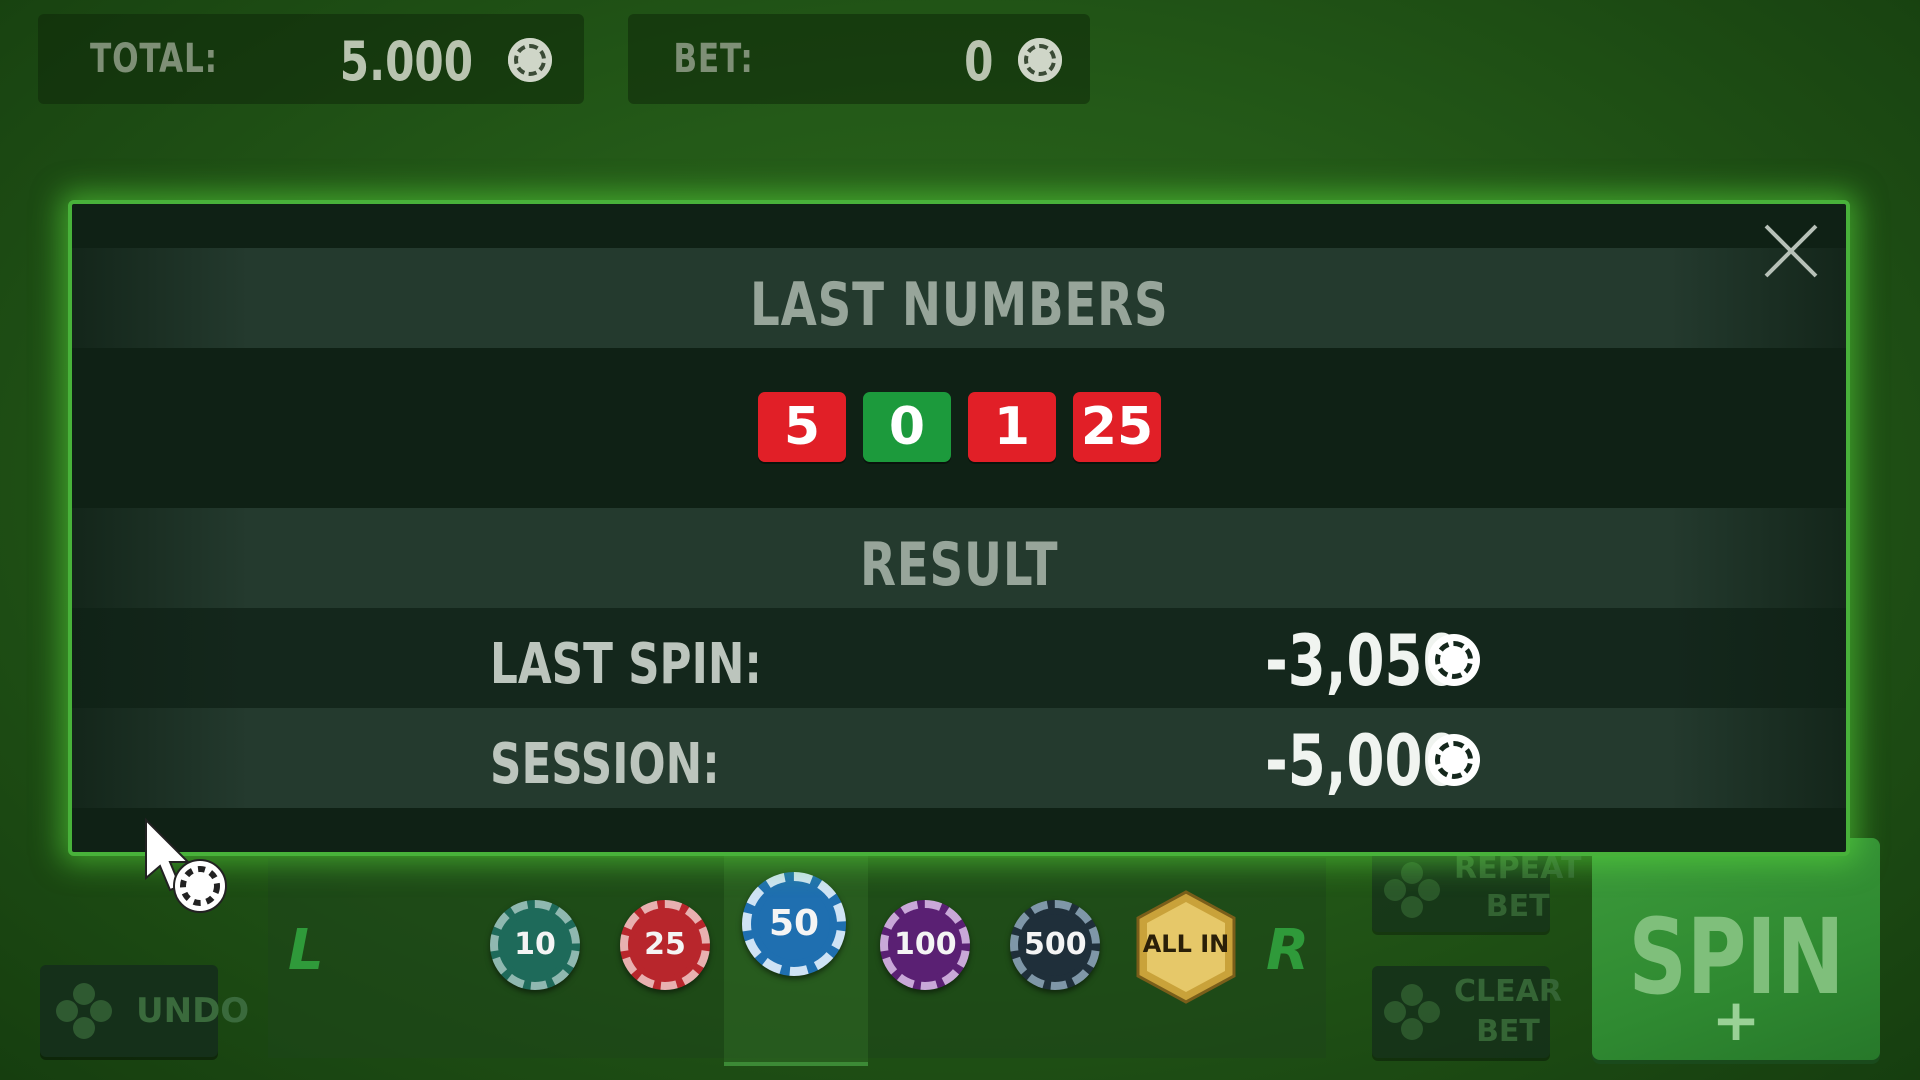 The width and height of the screenshot is (1920, 1080). I want to click on last-number-tile: 25, so click(1117, 427).